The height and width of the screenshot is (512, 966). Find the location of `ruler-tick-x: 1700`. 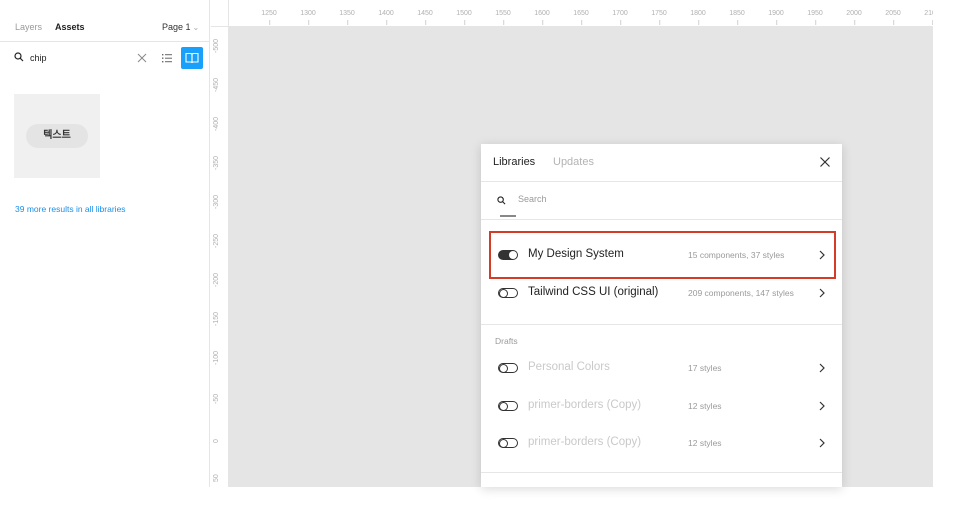

ruler-tick-x: 1700 is located at coordinates (620, 17).